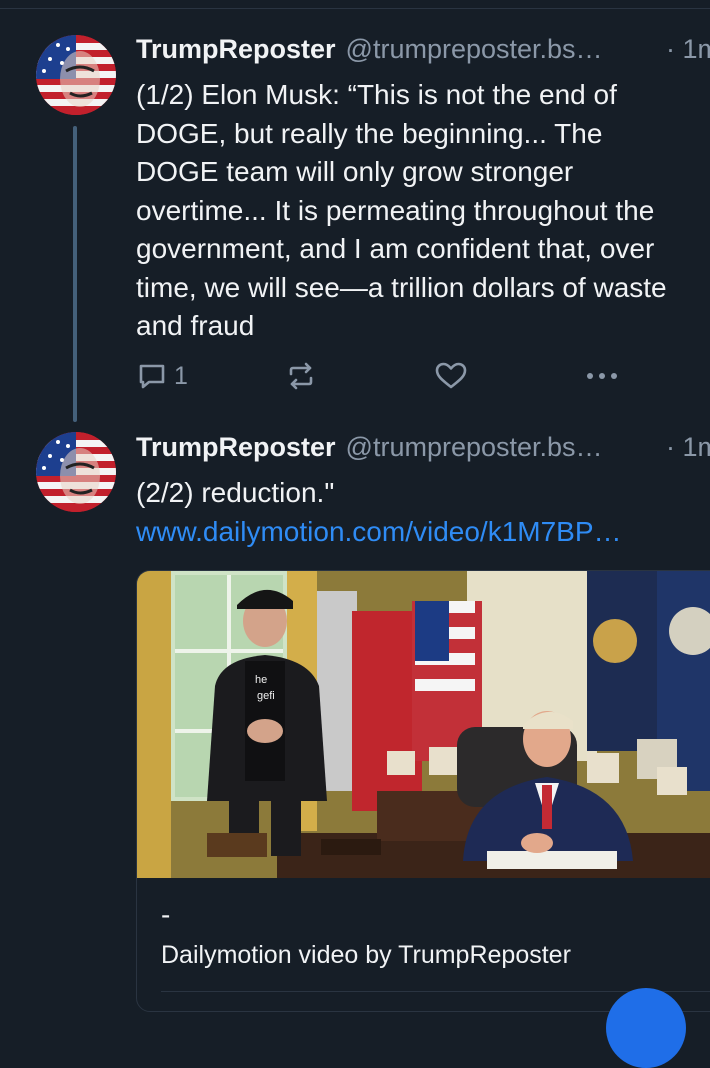 This screenshot has height=1068, width=710. What do you see at coordinates (195, 325) in the screenshot?
I see `post-text-line: and fraud` at bounding box center [195, 325].